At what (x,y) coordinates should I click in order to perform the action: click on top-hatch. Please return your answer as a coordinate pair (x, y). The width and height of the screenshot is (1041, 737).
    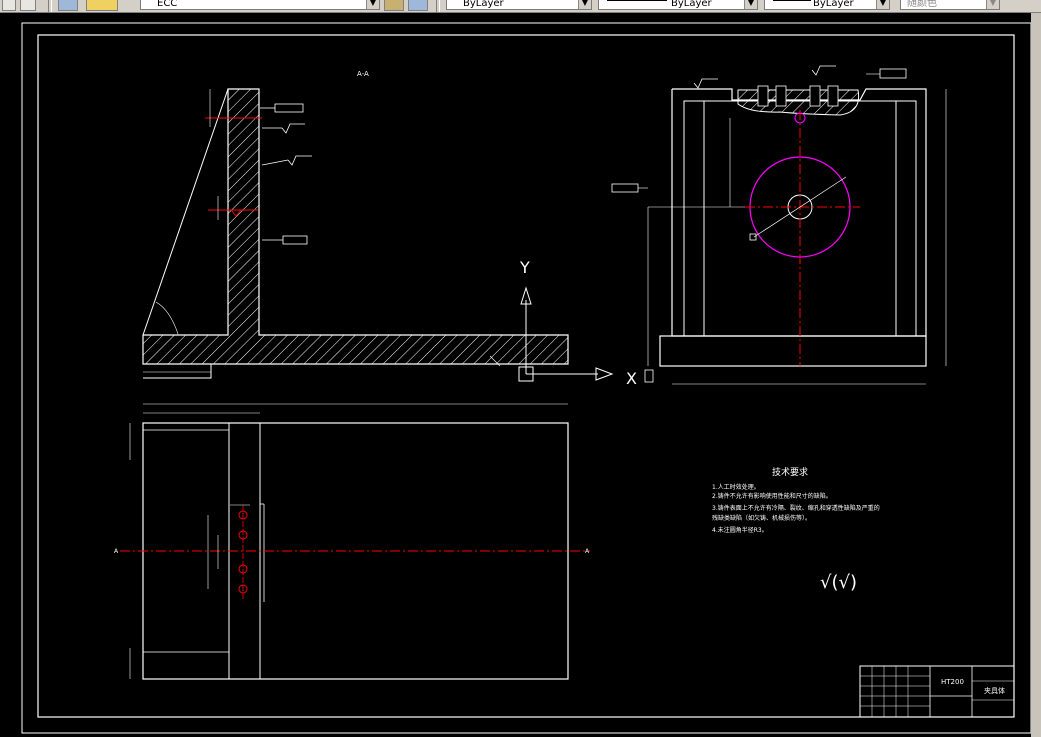
    Looking at the image, I should click on (798, 102).